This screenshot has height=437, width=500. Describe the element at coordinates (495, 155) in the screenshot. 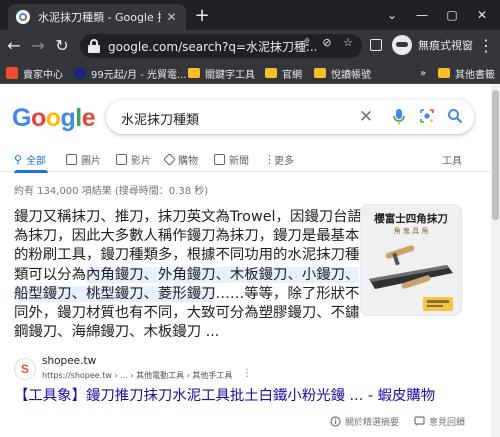

I see `scrollbar-thumb` at that location.